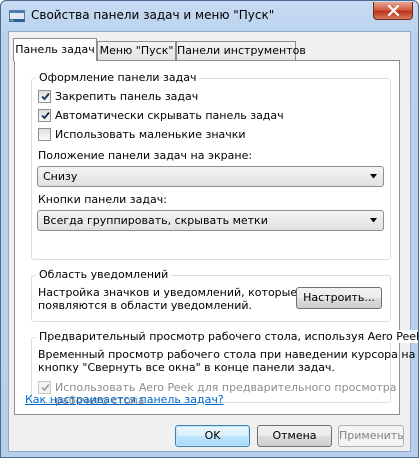 The image size is (419, 458). What do you see at coordinates (294, 436) in the screenshot?
I see `cancel-button: Отмена` at bounding box center [294, 436].